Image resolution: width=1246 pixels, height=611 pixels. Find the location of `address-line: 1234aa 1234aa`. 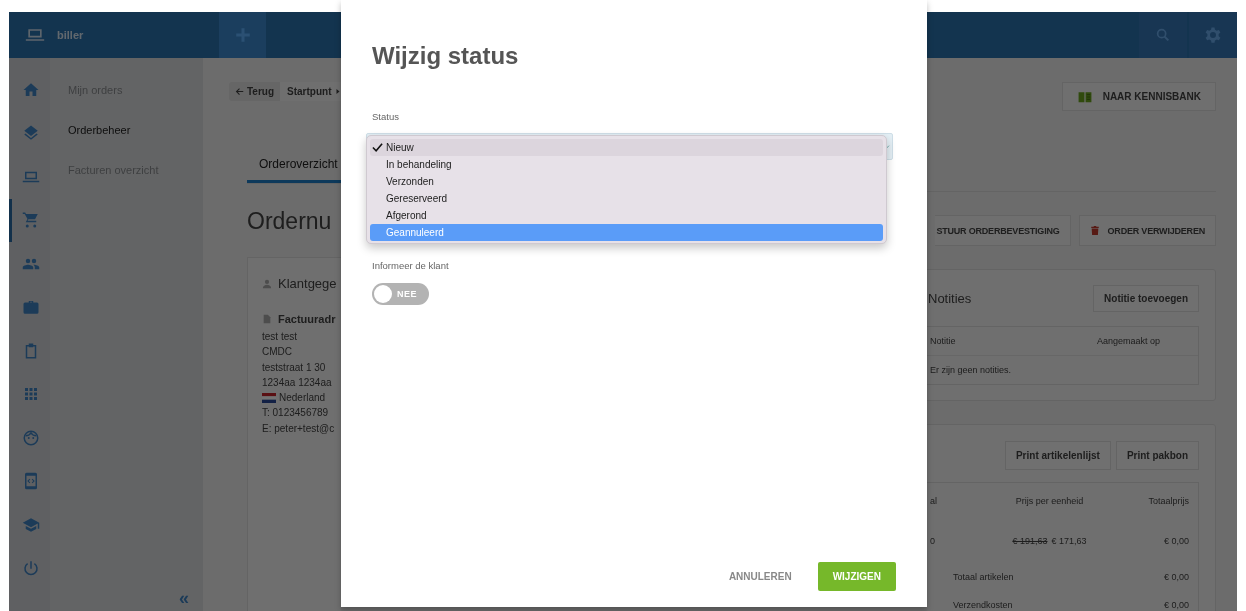

address-line: 1234aa 1234aa is located at coordinates (297, 382).